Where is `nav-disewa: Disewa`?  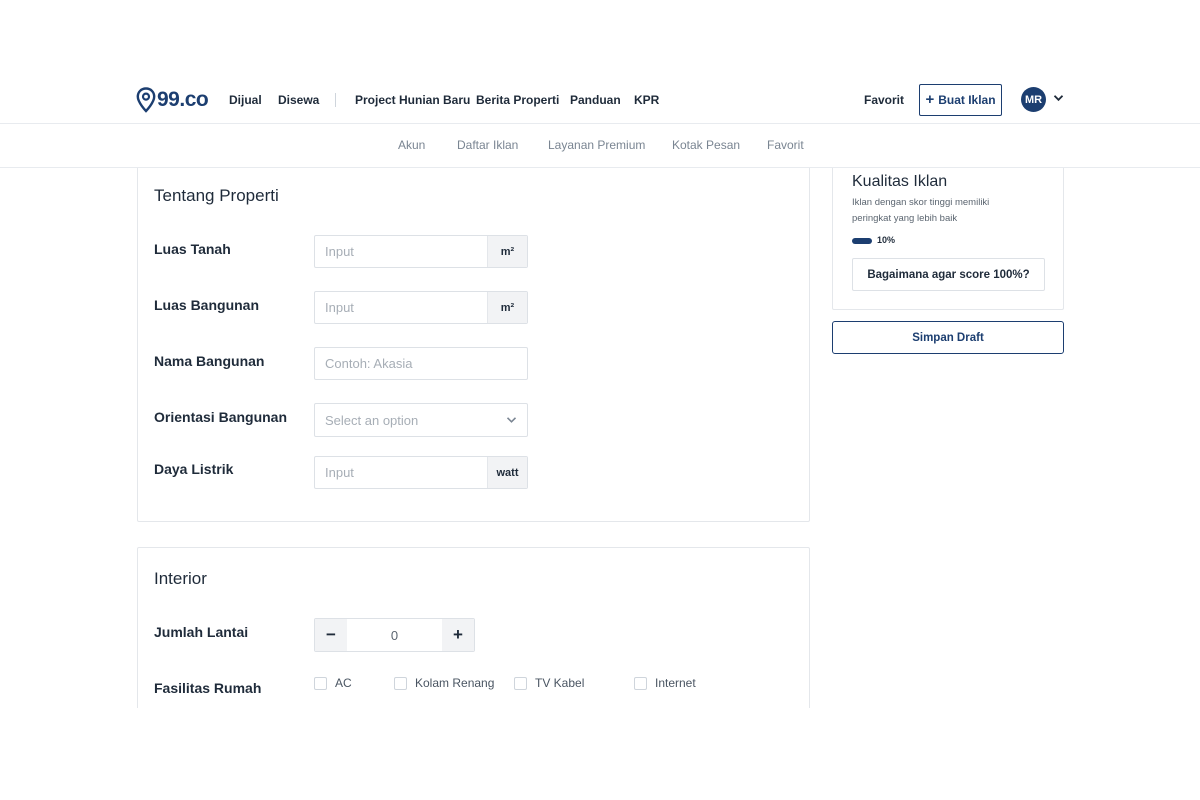
nav-disewa: Disewa is located at coordinates (298, 100).